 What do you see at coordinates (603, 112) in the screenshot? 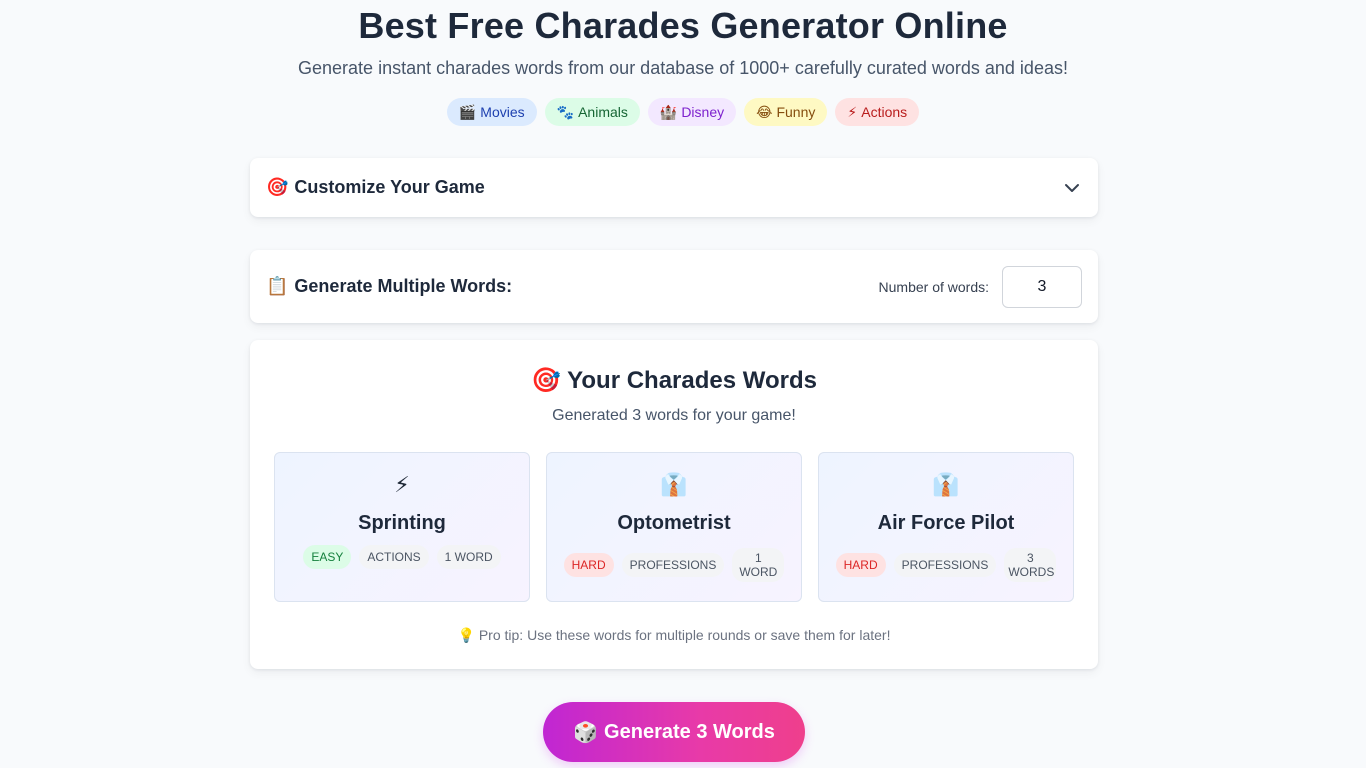
I see `tag-label: Animals` at bounding box center [603, 112].